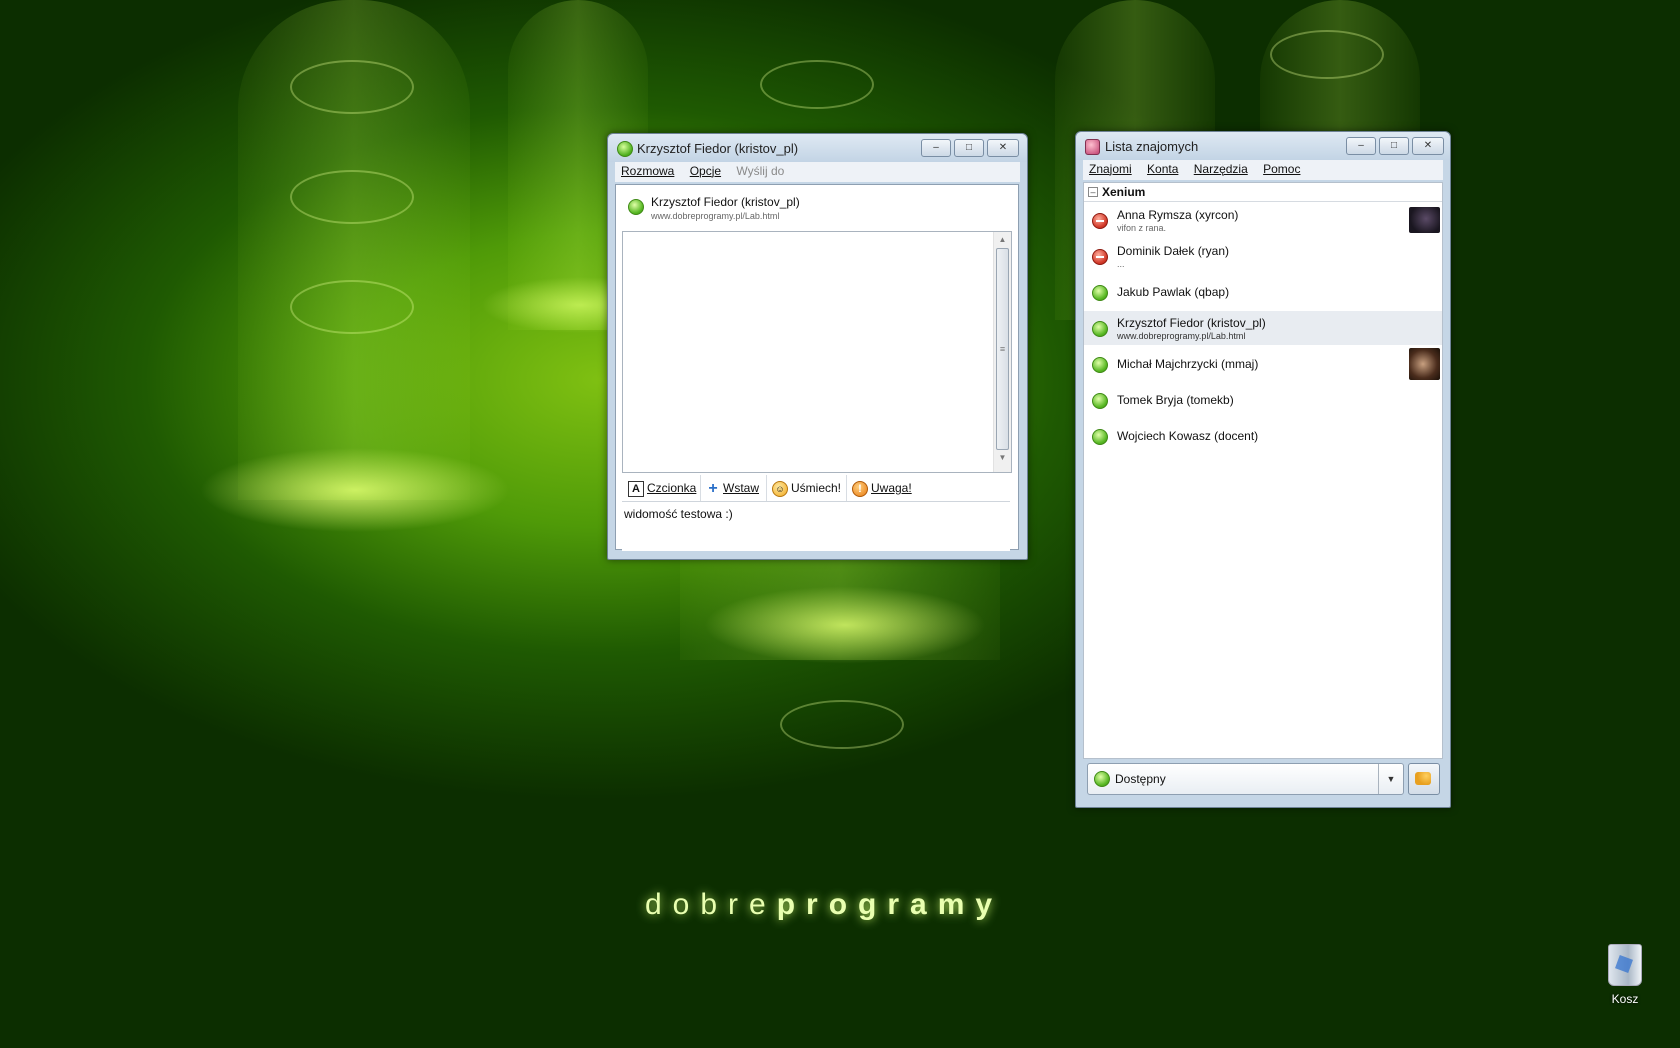 This screenshot has width=1680, height=1048. What do you see at coordinates (1002, 240) in the screenshot?
I see `scroll-up-arrow-icon: ▲` at bounding box center [1002, 240].